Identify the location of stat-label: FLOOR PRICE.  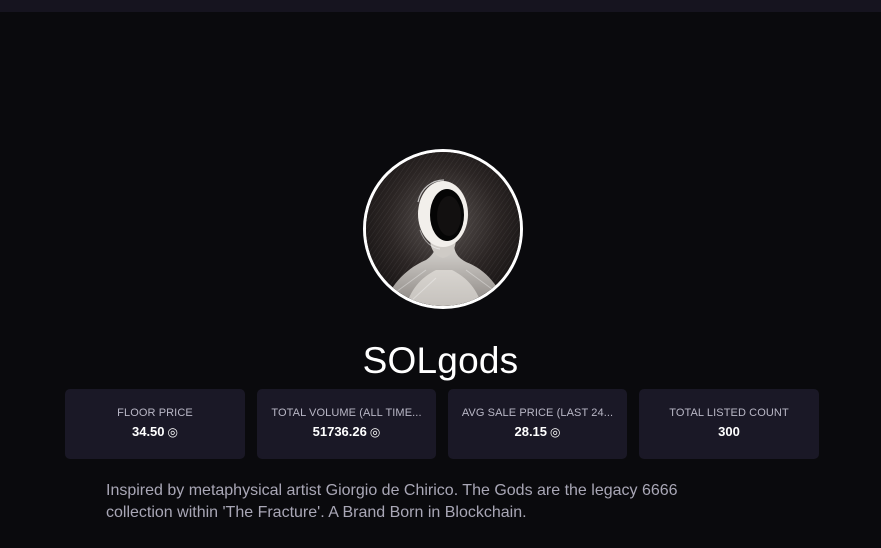
(155, 413).